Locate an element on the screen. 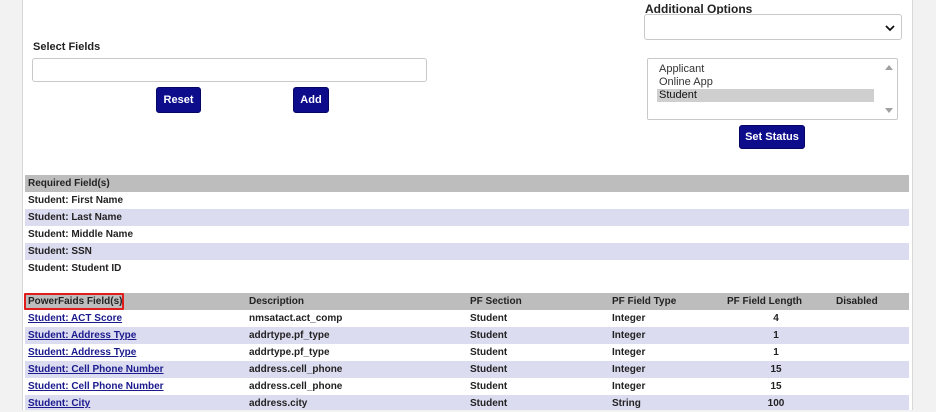 The image size is (936, 412). required-field-row: Student: SSN is located at coordinates (467, 251).